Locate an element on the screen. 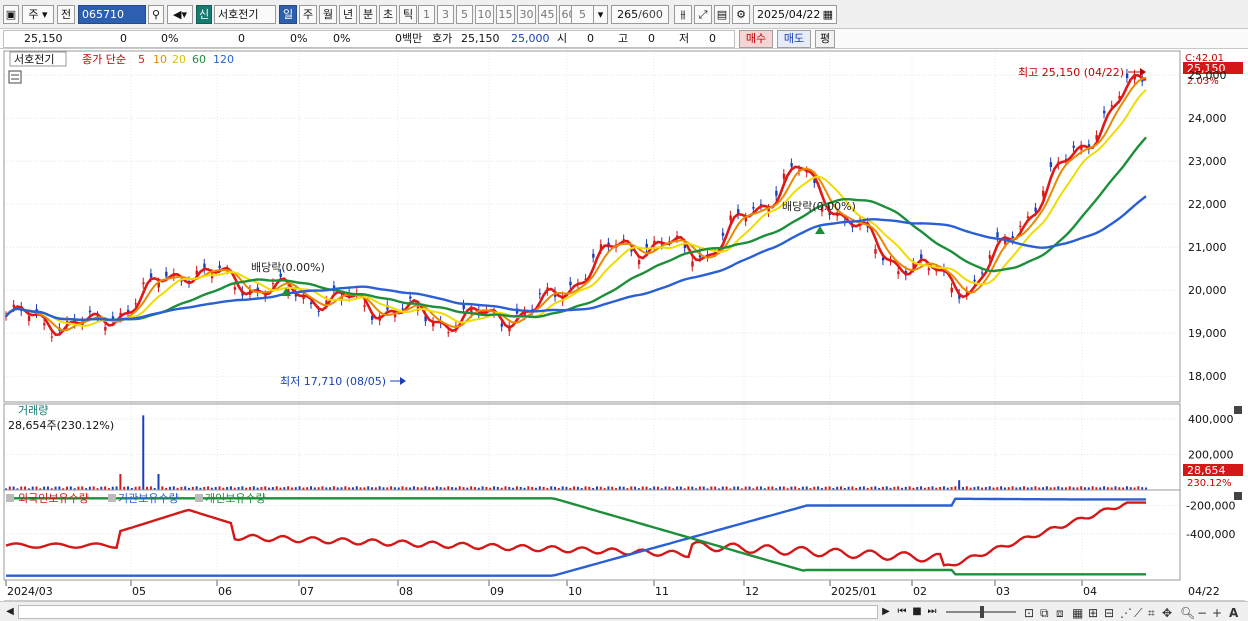 The height and width of the screenshot is (621, 1248). price-tick-label: 25,000 is located at coordinates (1207, 75).